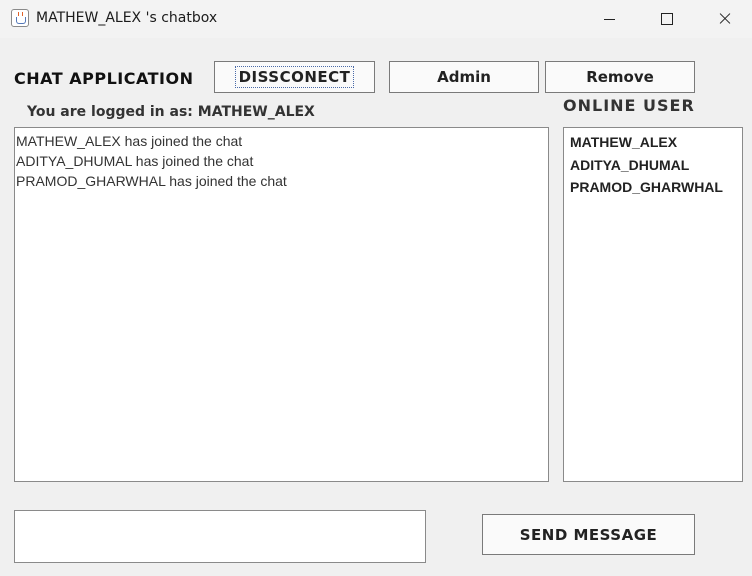  What do you see at coordinates (724, 19) in the screenshot?
I see `close-icon` at bounding box center [724, 19].